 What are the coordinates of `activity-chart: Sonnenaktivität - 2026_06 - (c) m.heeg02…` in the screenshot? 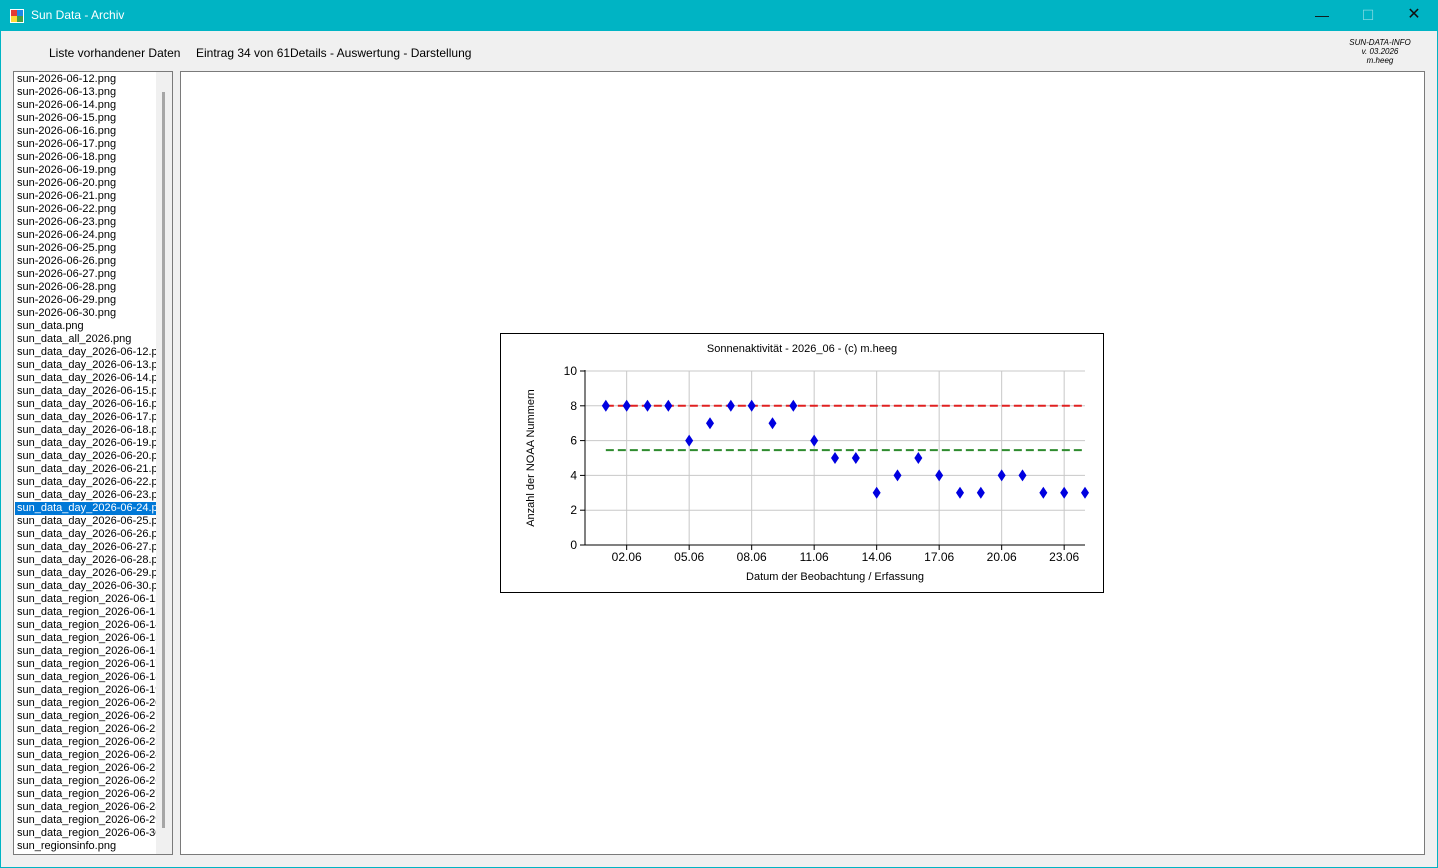 It's located at (807, 463).